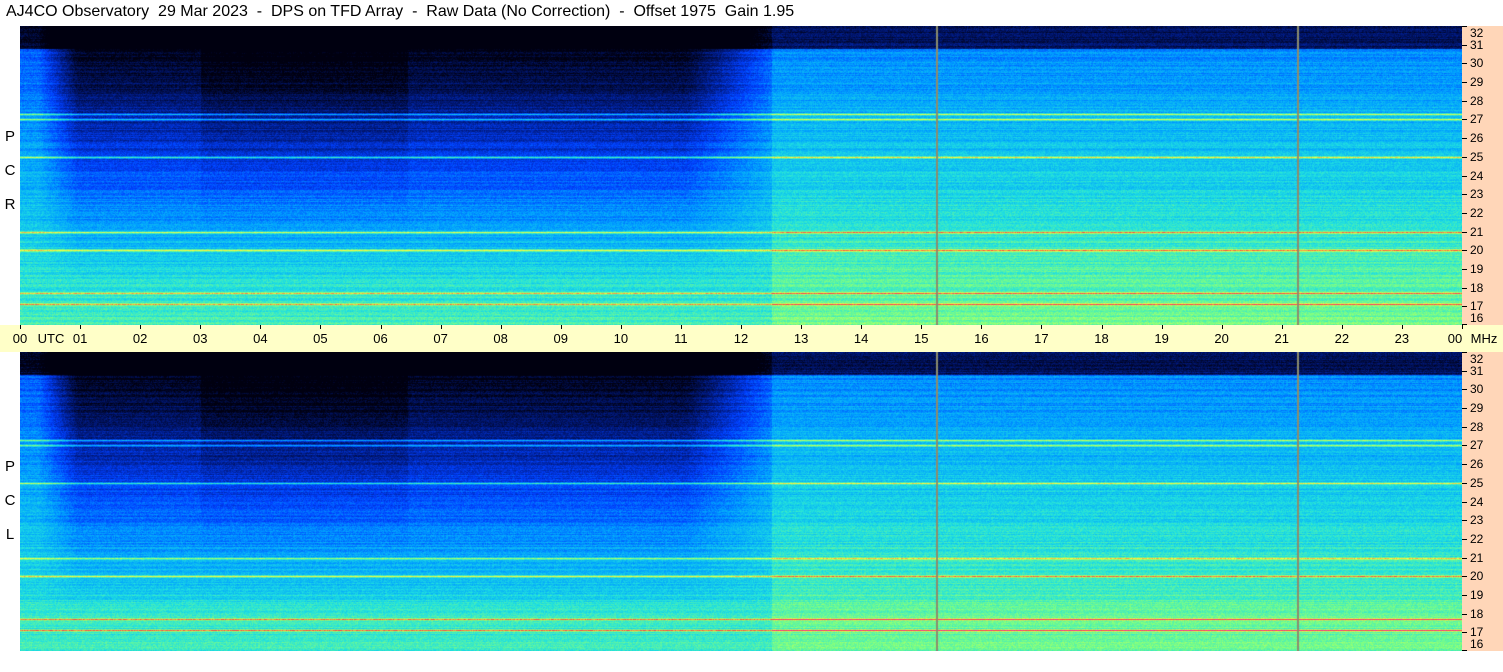 The height and width of the screenshot is (672, 1503). Describe the element at coordinates (1342, 338) in the screenshot. I see `time-tick-label: 22` at that location.